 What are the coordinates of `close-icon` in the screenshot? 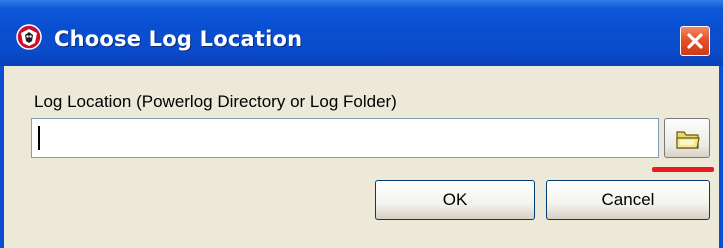 It's located at (695, 41).